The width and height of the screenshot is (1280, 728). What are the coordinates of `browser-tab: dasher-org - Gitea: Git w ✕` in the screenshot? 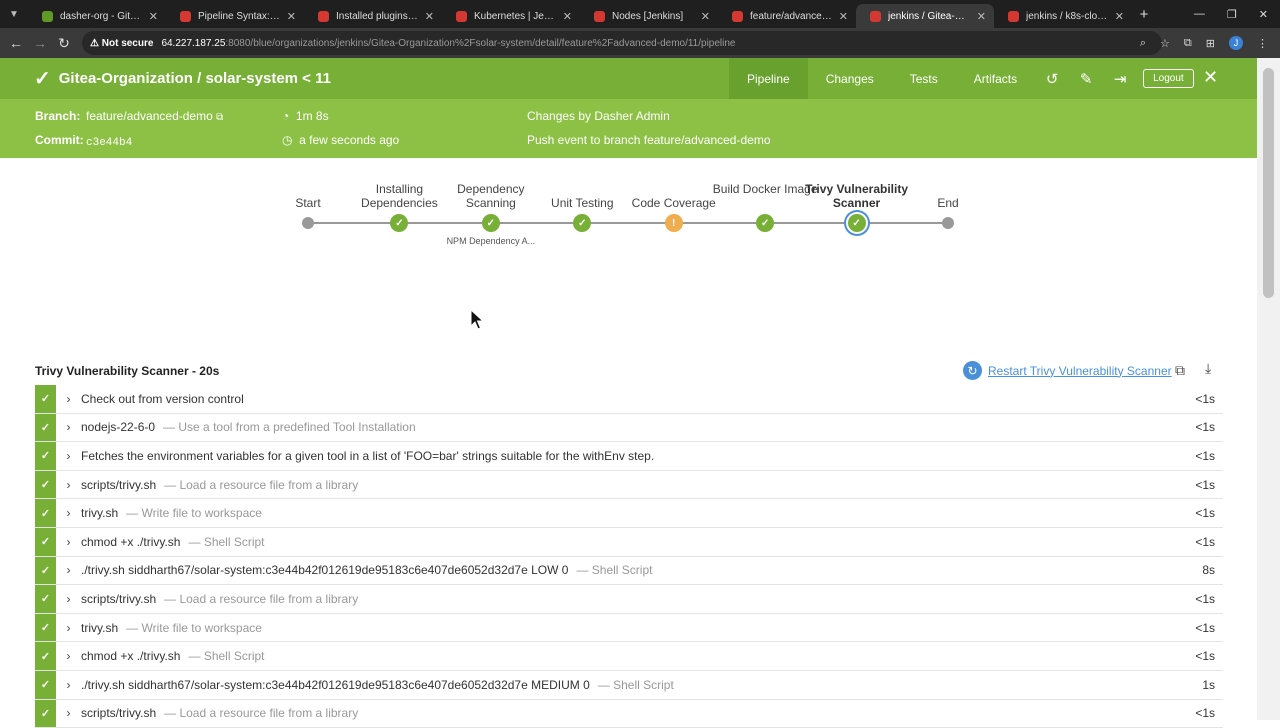 It's located at (97, 16).